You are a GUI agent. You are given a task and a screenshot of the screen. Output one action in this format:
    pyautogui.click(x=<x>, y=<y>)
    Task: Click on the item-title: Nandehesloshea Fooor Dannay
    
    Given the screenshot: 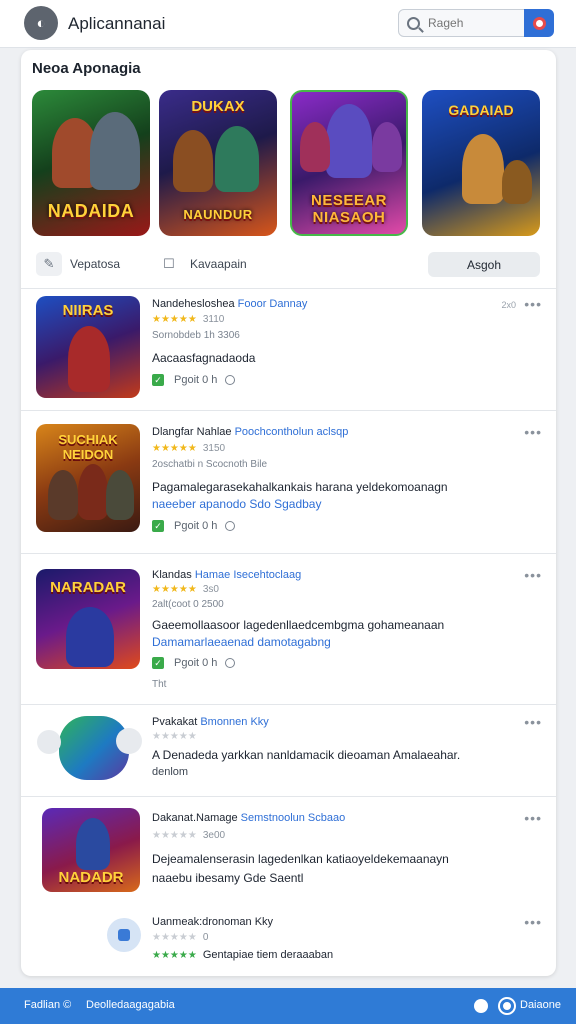 What is the action you would take?
    pyautogui.click(x=229, y=304)
    